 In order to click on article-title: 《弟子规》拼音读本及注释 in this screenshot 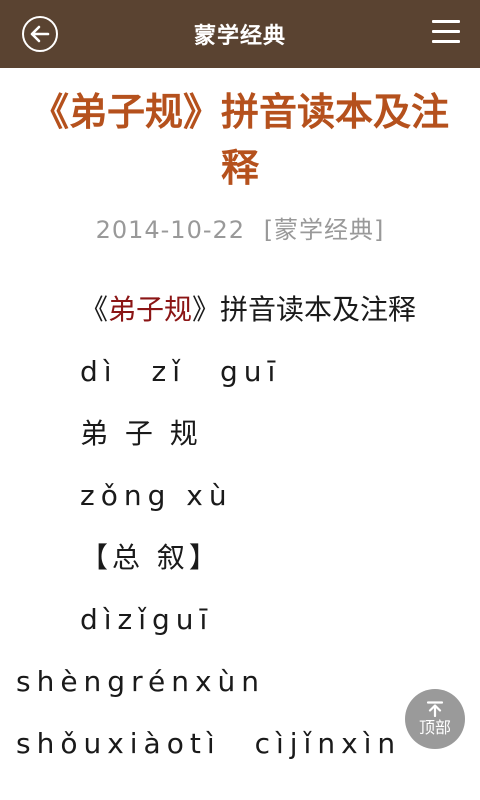, I will do `click(239, 140)`.